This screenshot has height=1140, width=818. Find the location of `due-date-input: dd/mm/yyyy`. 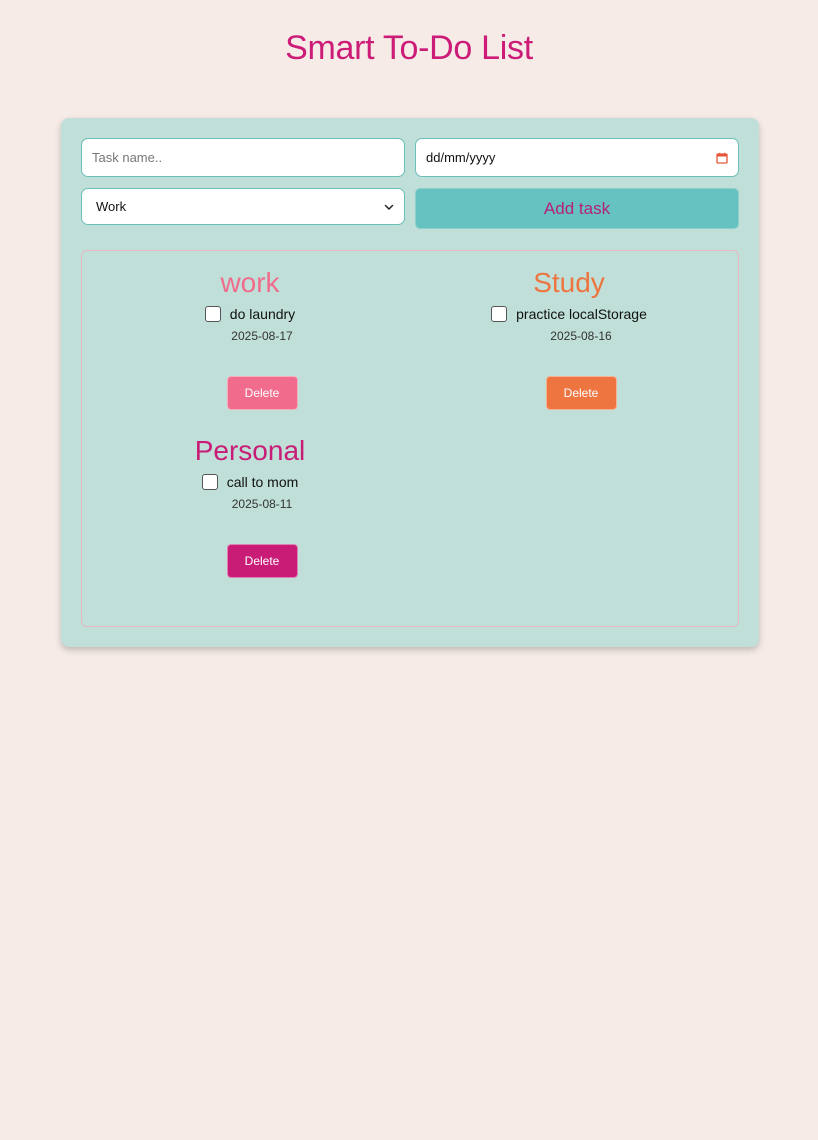

due-date-input: dd/mm/yyyy is located at coordinates (577, 157).